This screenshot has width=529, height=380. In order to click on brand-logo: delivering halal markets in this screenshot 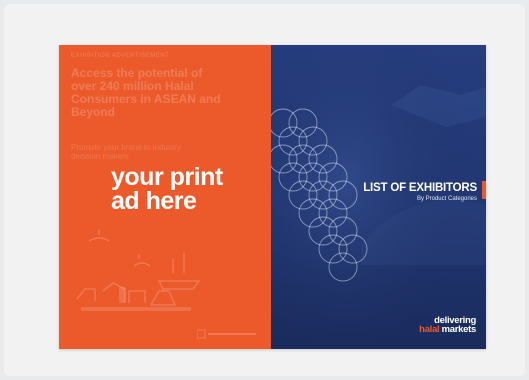, I will do `click(448, 325)`.